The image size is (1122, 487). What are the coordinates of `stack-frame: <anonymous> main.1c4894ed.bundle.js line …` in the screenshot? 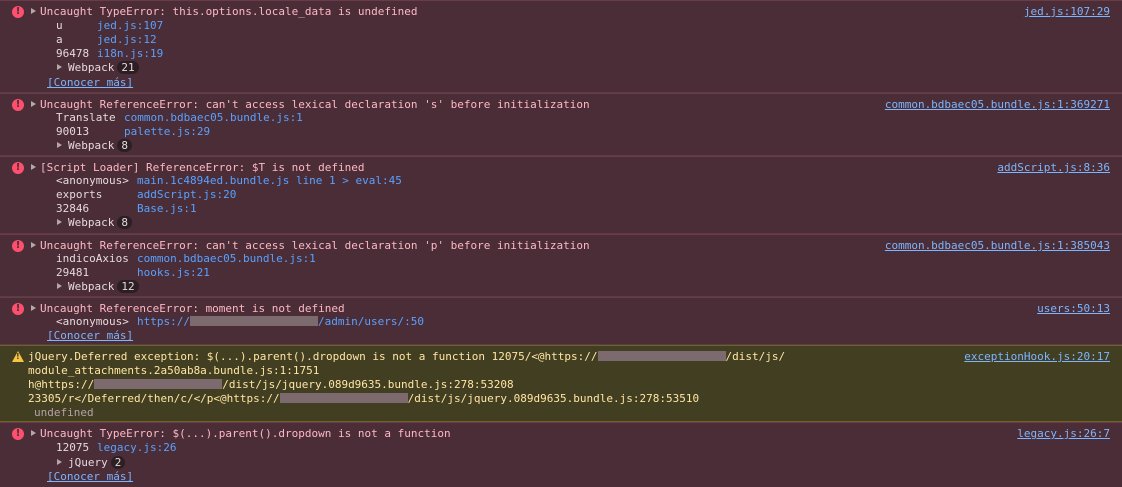 It's located at (229, 181).